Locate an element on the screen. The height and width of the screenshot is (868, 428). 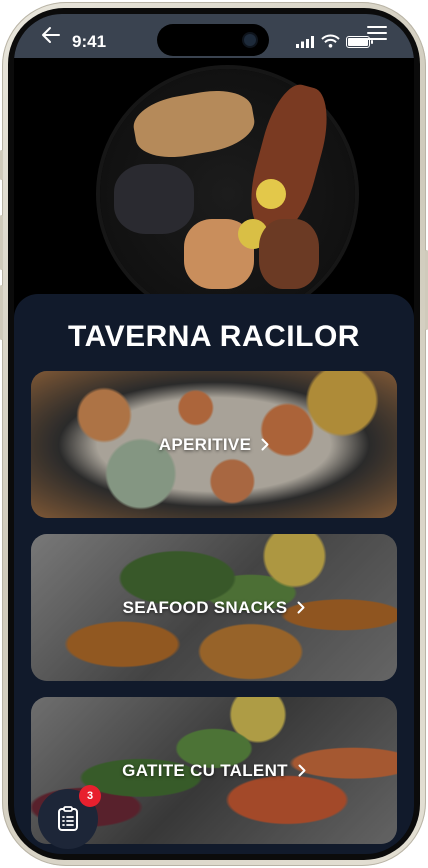
hamburger-menu-icon is located at coordinates (377, 33).